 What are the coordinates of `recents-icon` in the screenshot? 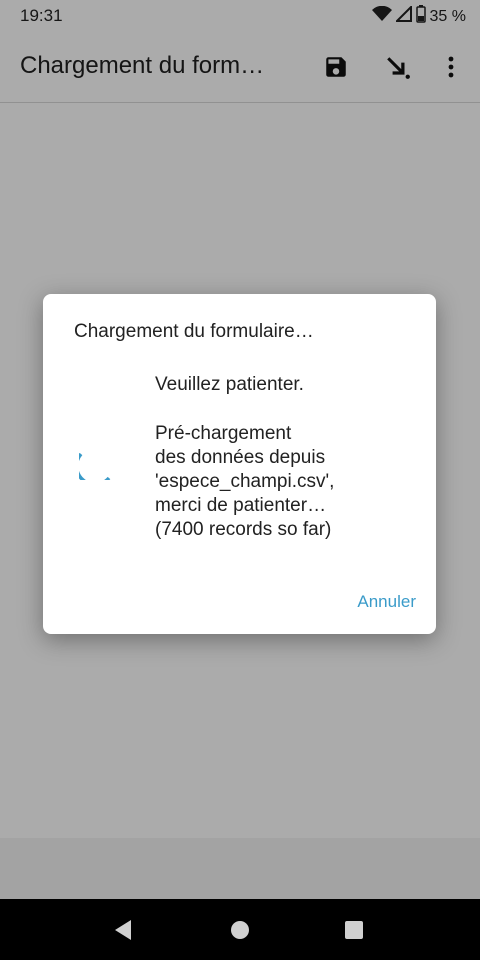 It's located at (354, 930).